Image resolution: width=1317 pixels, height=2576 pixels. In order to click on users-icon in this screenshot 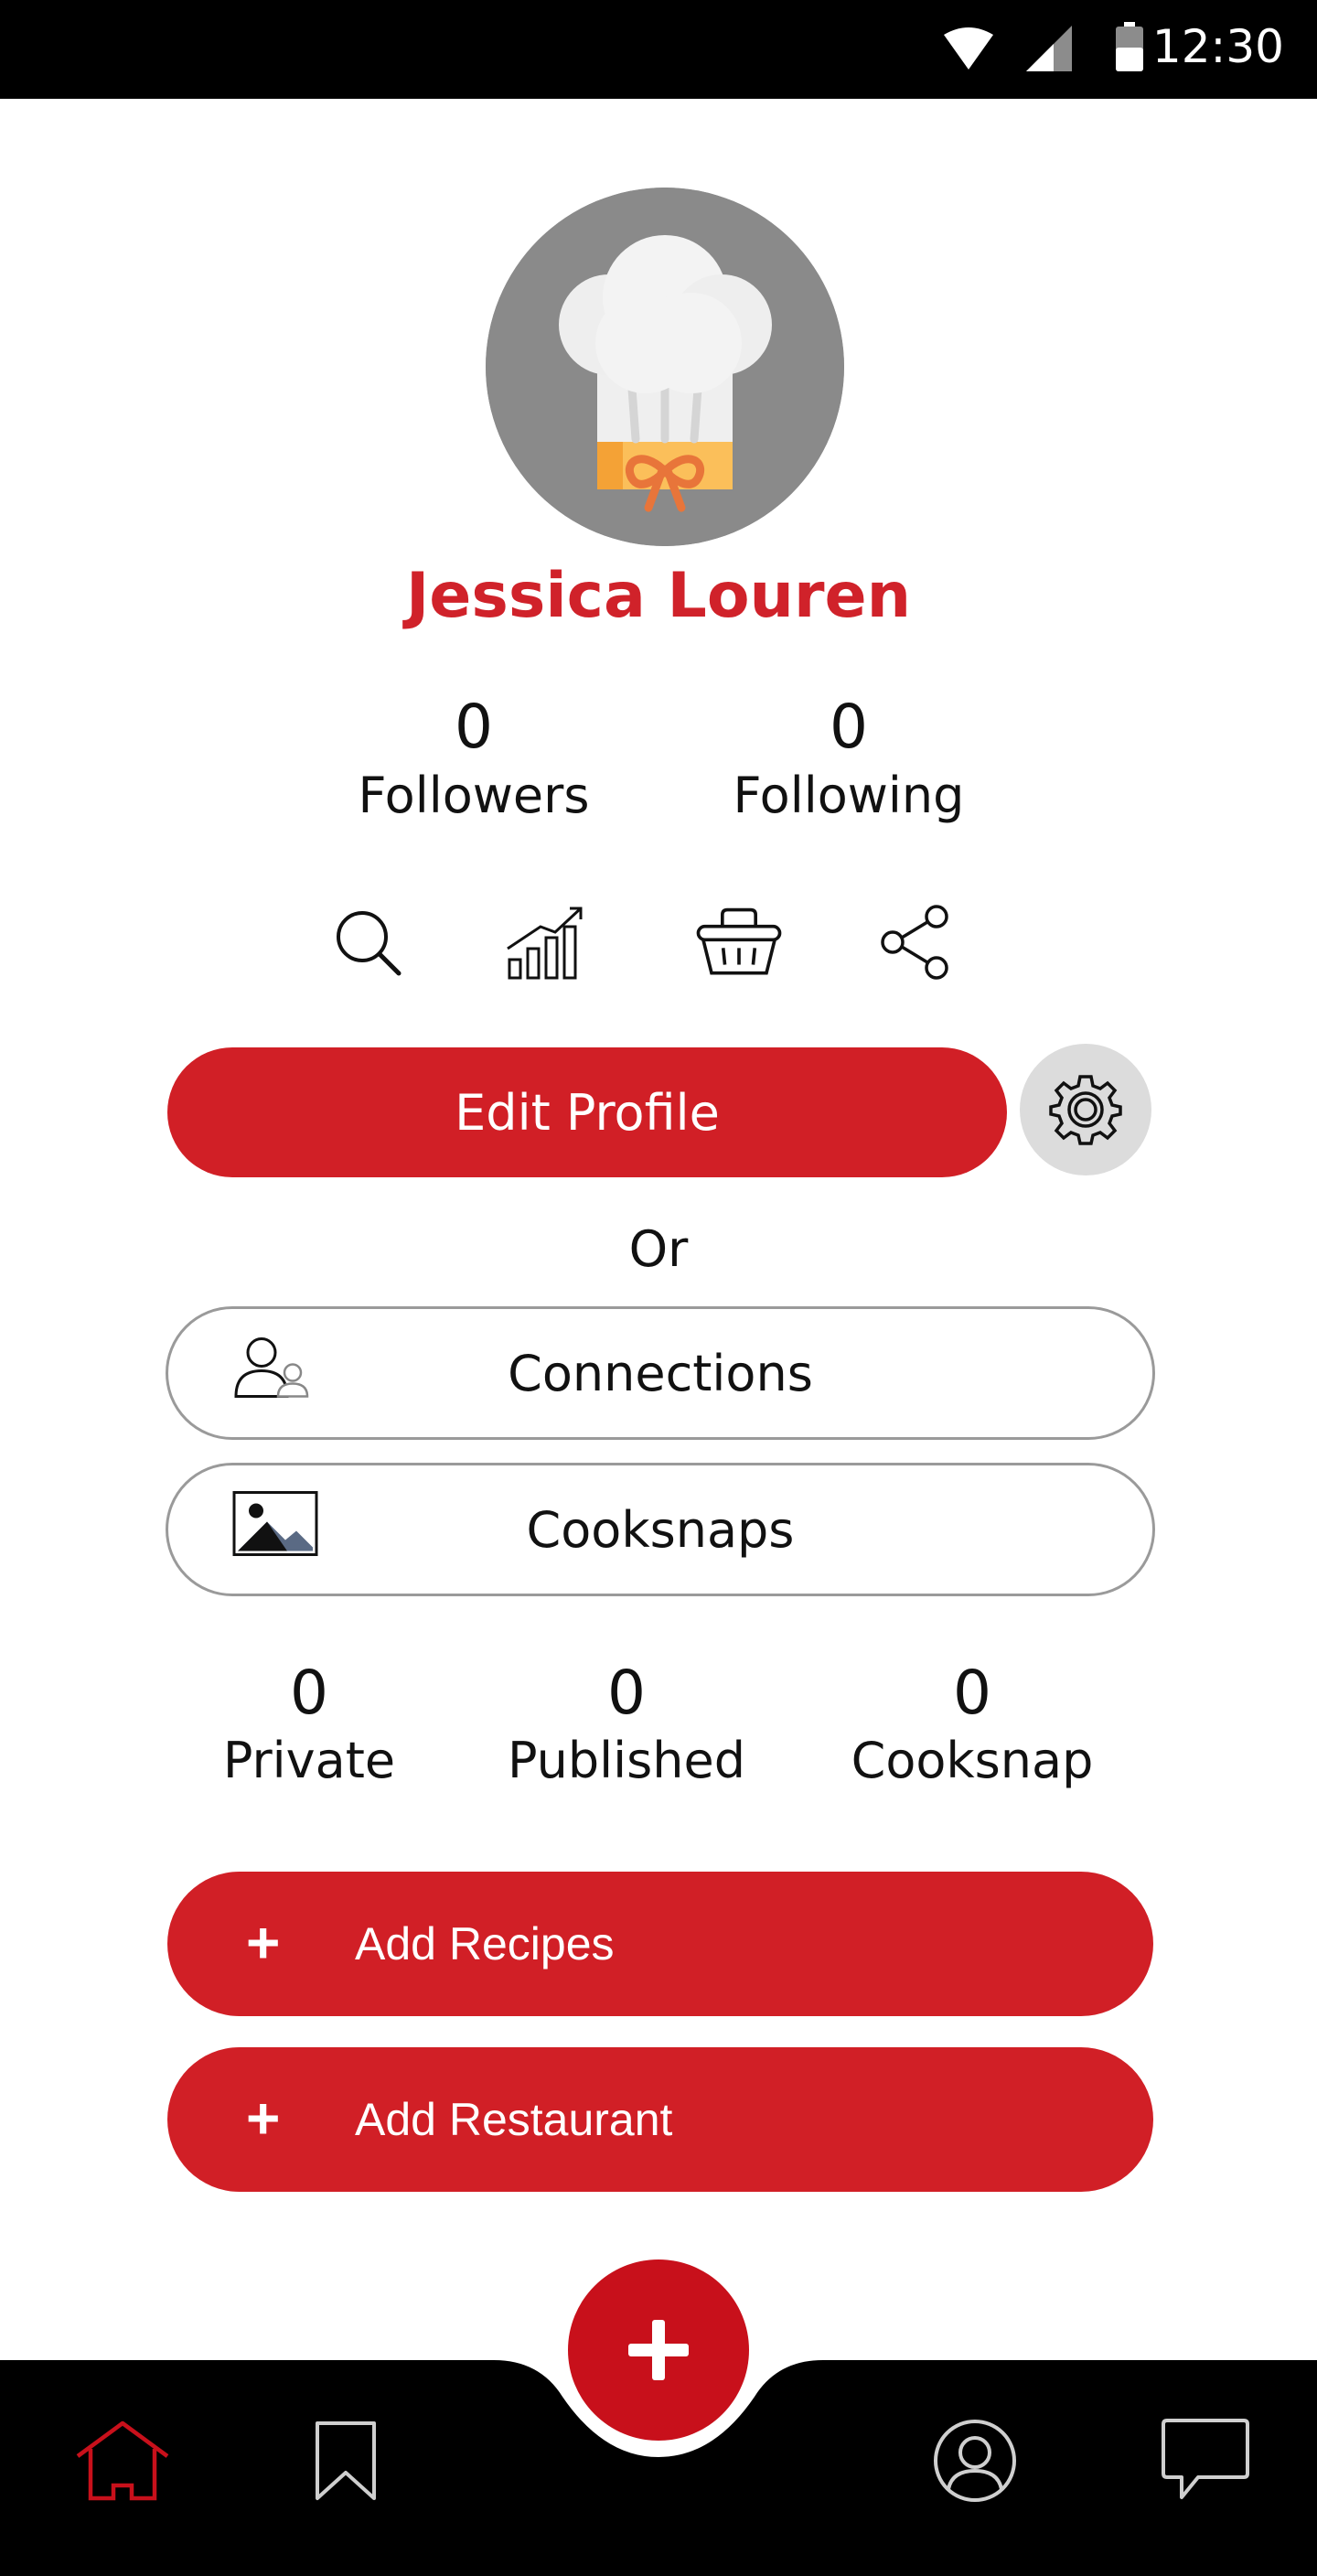, I will do `click(271, 1374)`.